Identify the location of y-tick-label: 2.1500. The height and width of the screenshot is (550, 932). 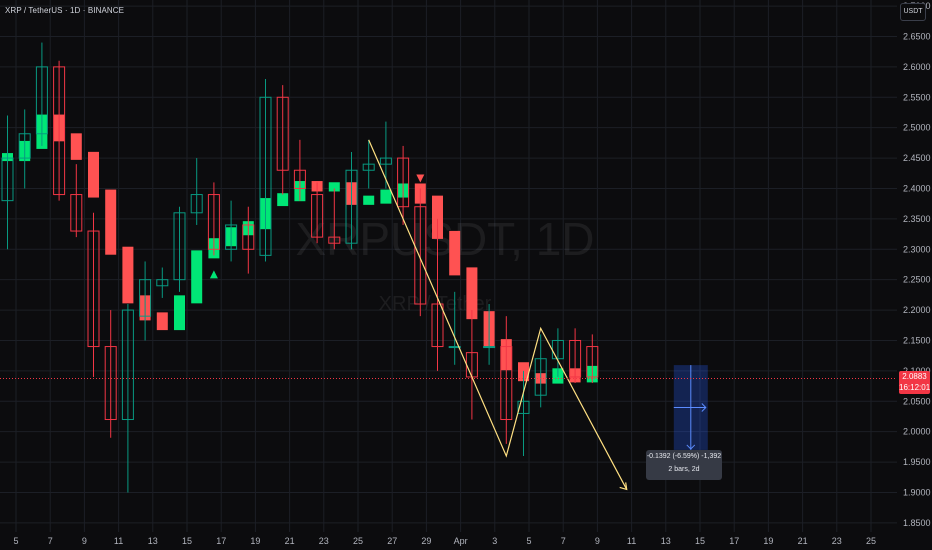
(917, 340).